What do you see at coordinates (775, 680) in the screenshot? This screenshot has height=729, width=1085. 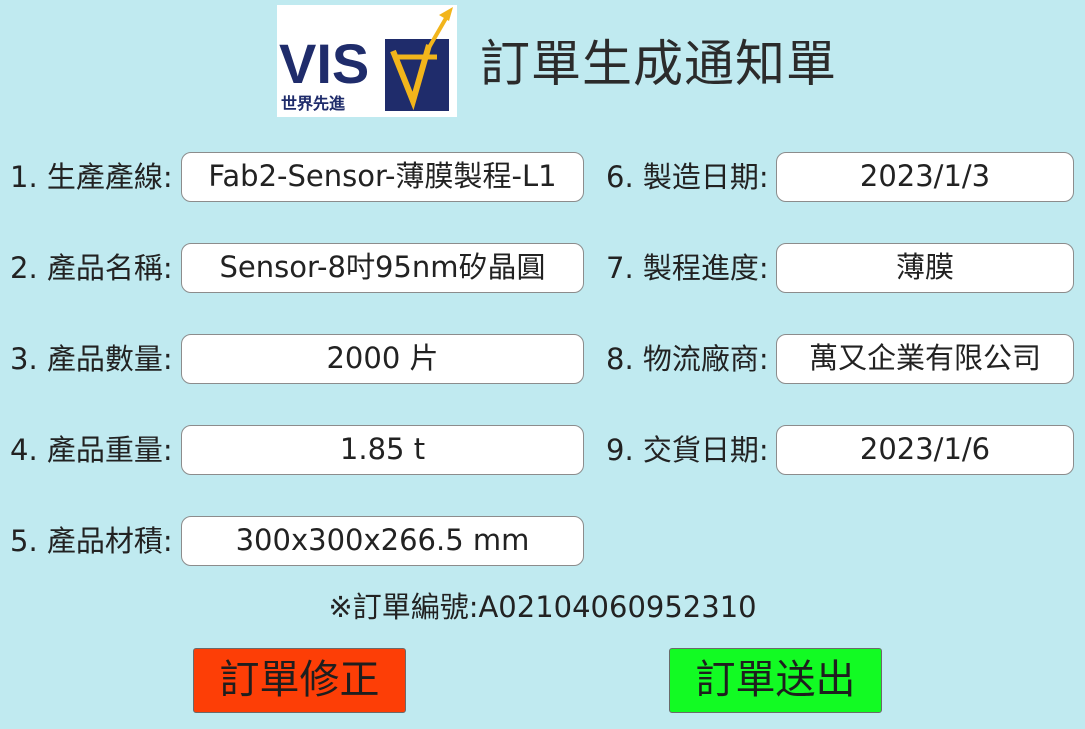 I see `send-order-button: 訂單送出` at bounding box center [775, 680].